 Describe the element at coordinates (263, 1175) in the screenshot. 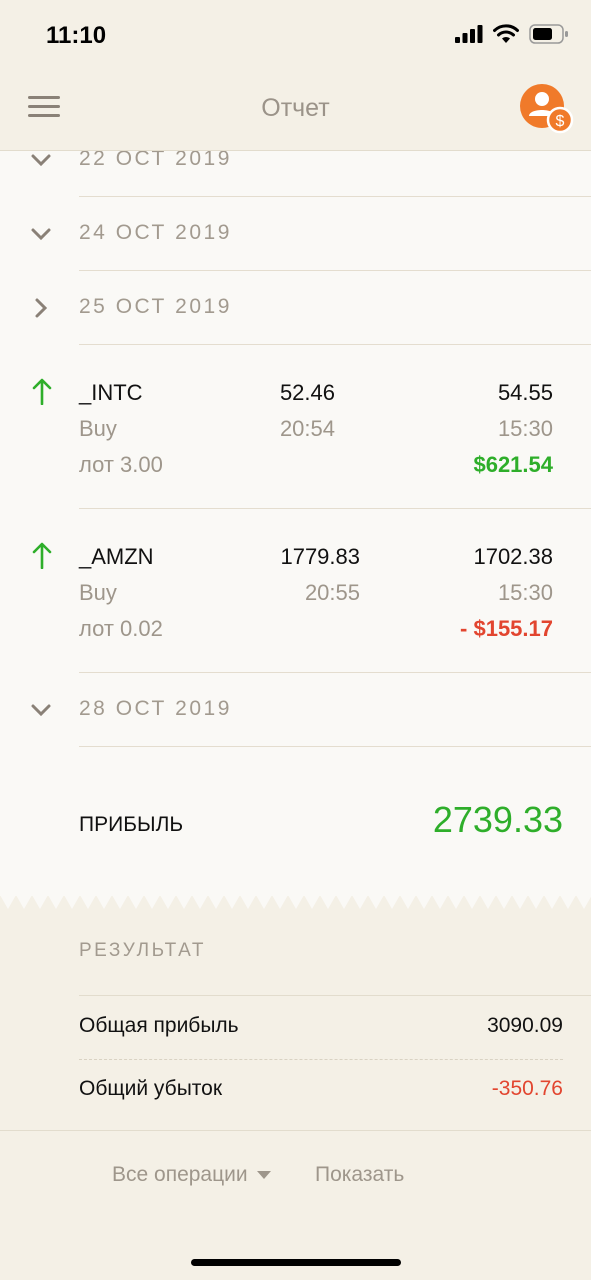

I see `caret-down-icon` at that location.